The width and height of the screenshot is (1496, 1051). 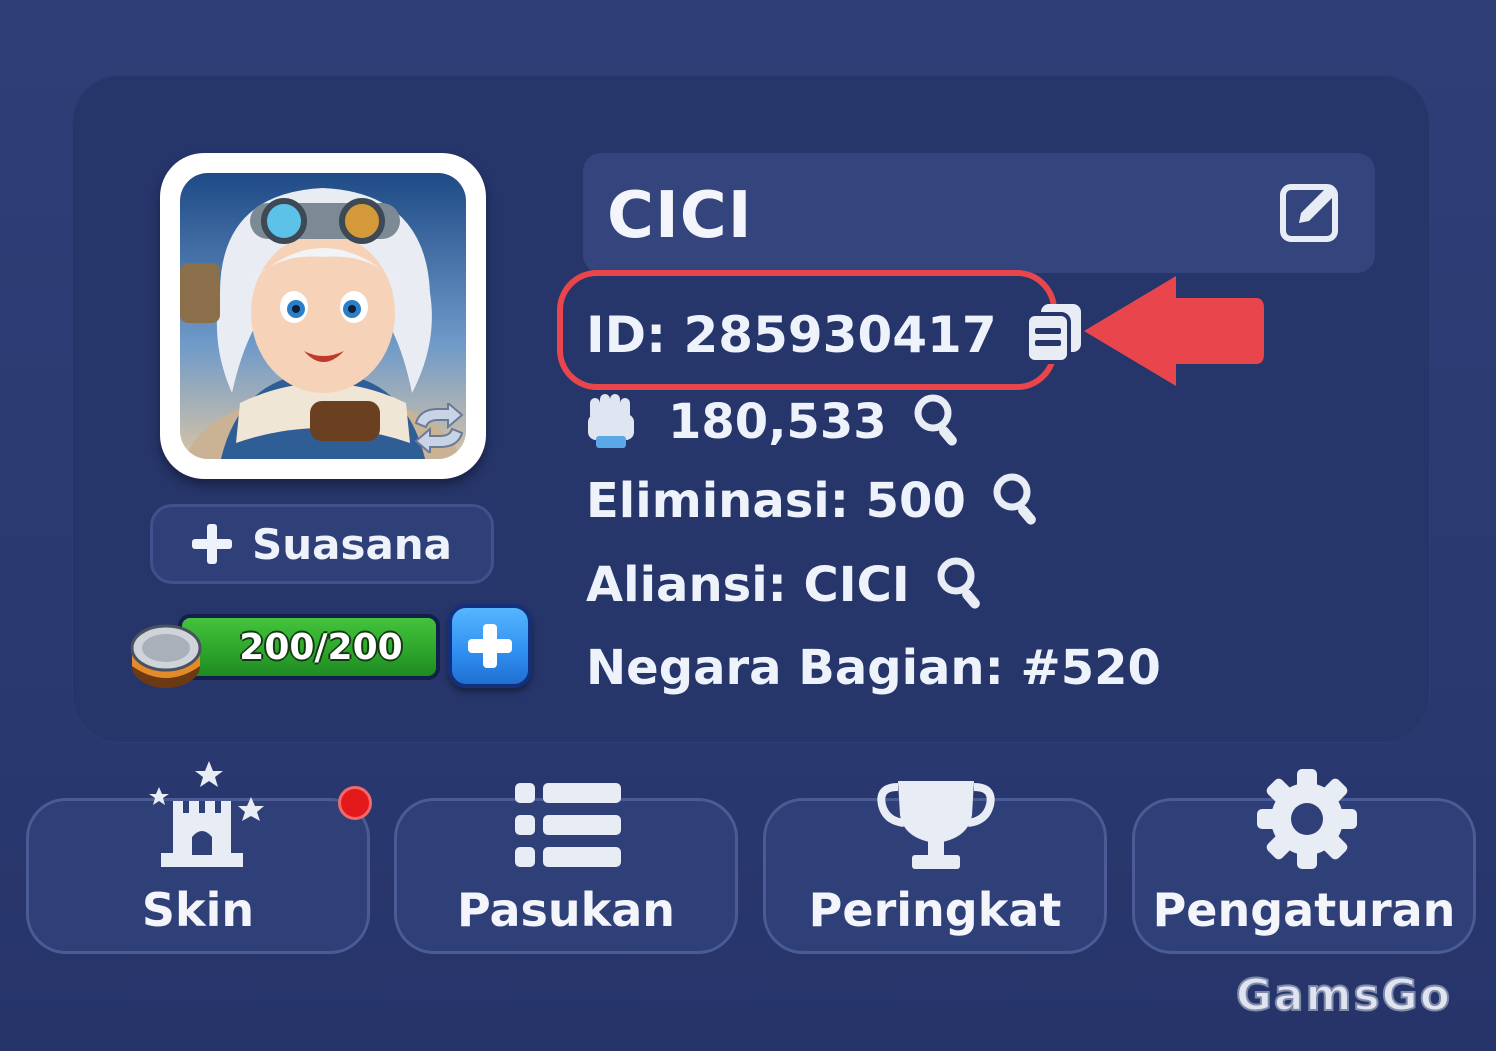 What do you see at coordinates (979, 213) in the screenshot?
I see `name-box: CICI` at bounding box center [979, 213].